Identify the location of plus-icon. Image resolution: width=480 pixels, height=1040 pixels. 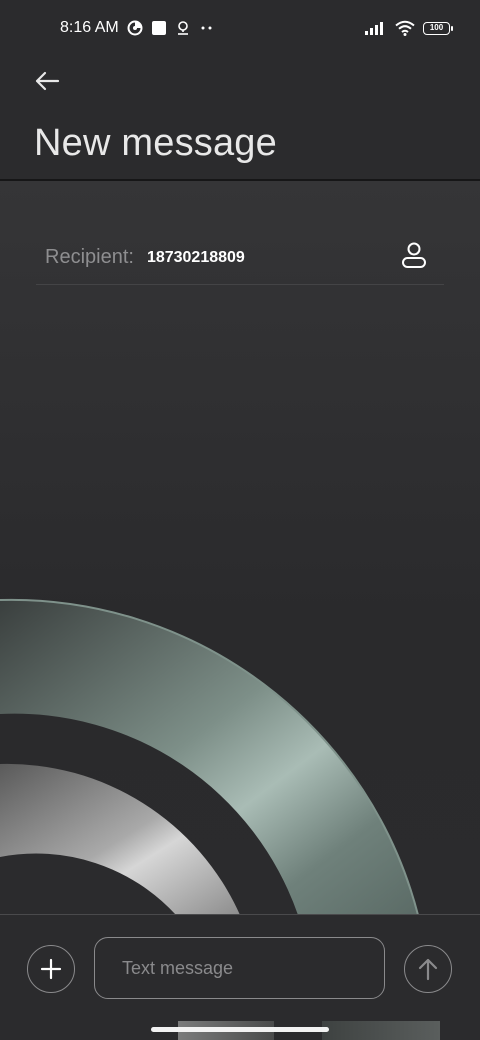
(51, 969).